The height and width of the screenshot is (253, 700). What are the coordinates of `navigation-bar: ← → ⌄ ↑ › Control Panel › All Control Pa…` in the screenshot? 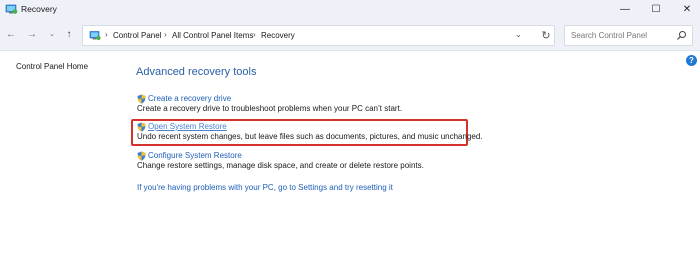 It's located at (350, 35).